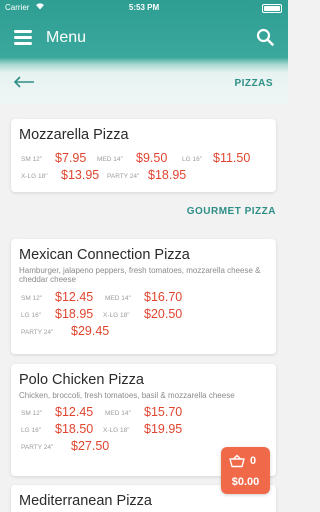 This screenshot has height=512, width=320. What do you see at coordinates (231, 158) in the screenshot?
I see `price-value: $11.50` at bounding box center [231, 158].